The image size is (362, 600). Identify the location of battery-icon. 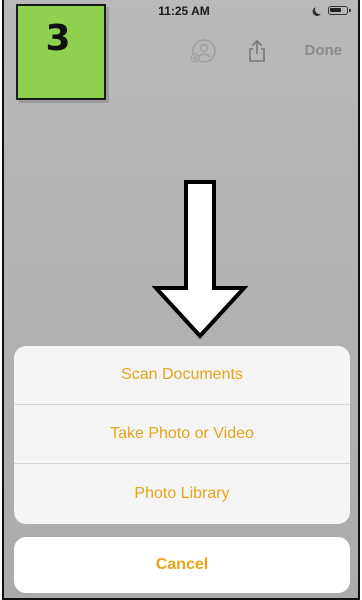
(339, 10).